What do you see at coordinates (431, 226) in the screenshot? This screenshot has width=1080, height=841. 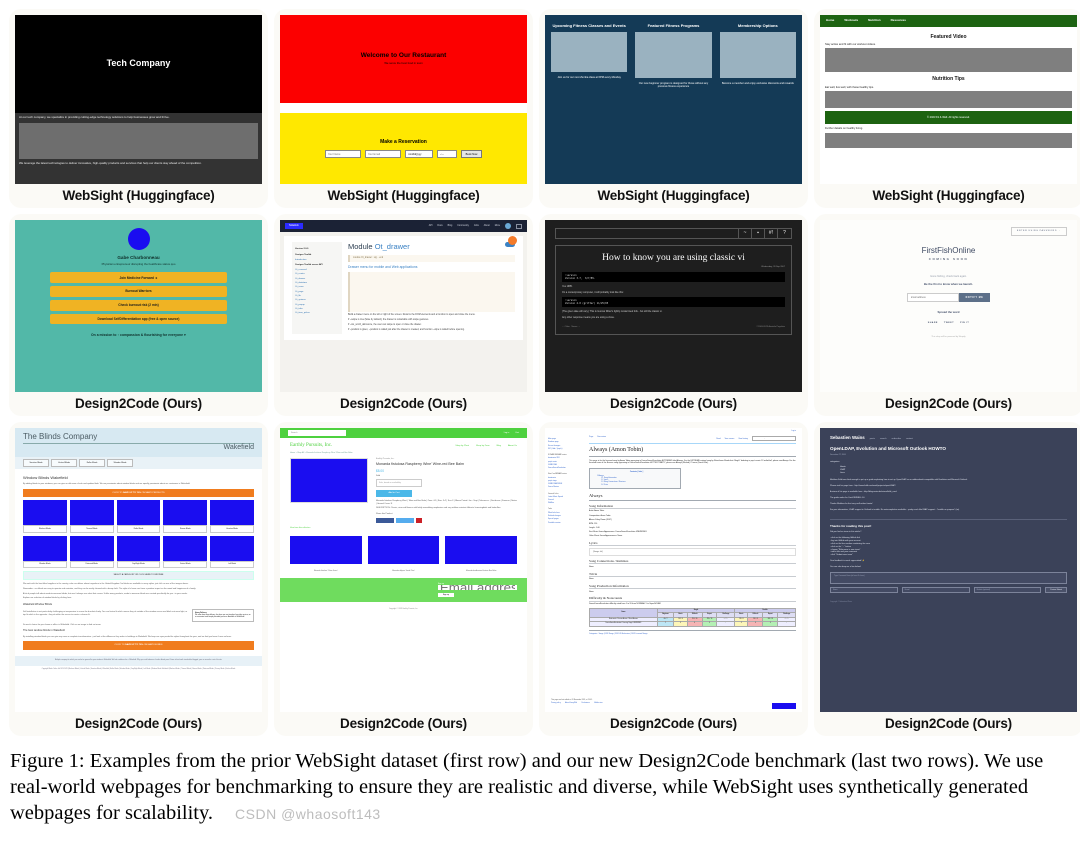 I see `nav-item-api: API` at bounding box center [431, 226].